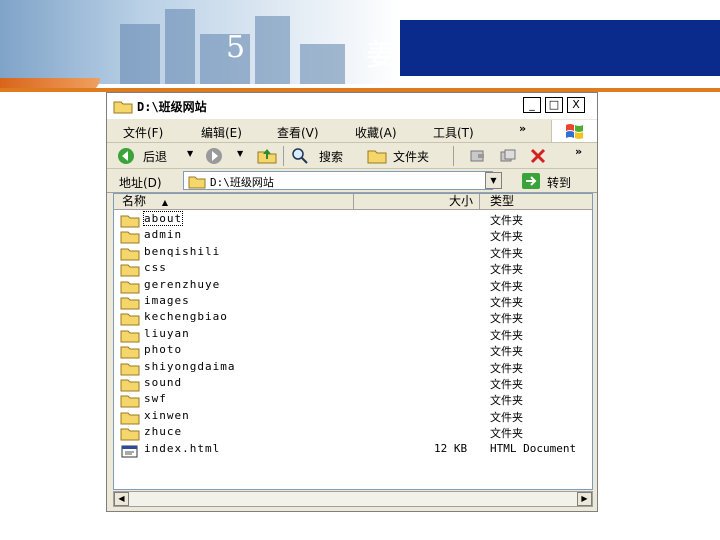  I want to click on address-dropdown-button: ▼, so click(493, 180).